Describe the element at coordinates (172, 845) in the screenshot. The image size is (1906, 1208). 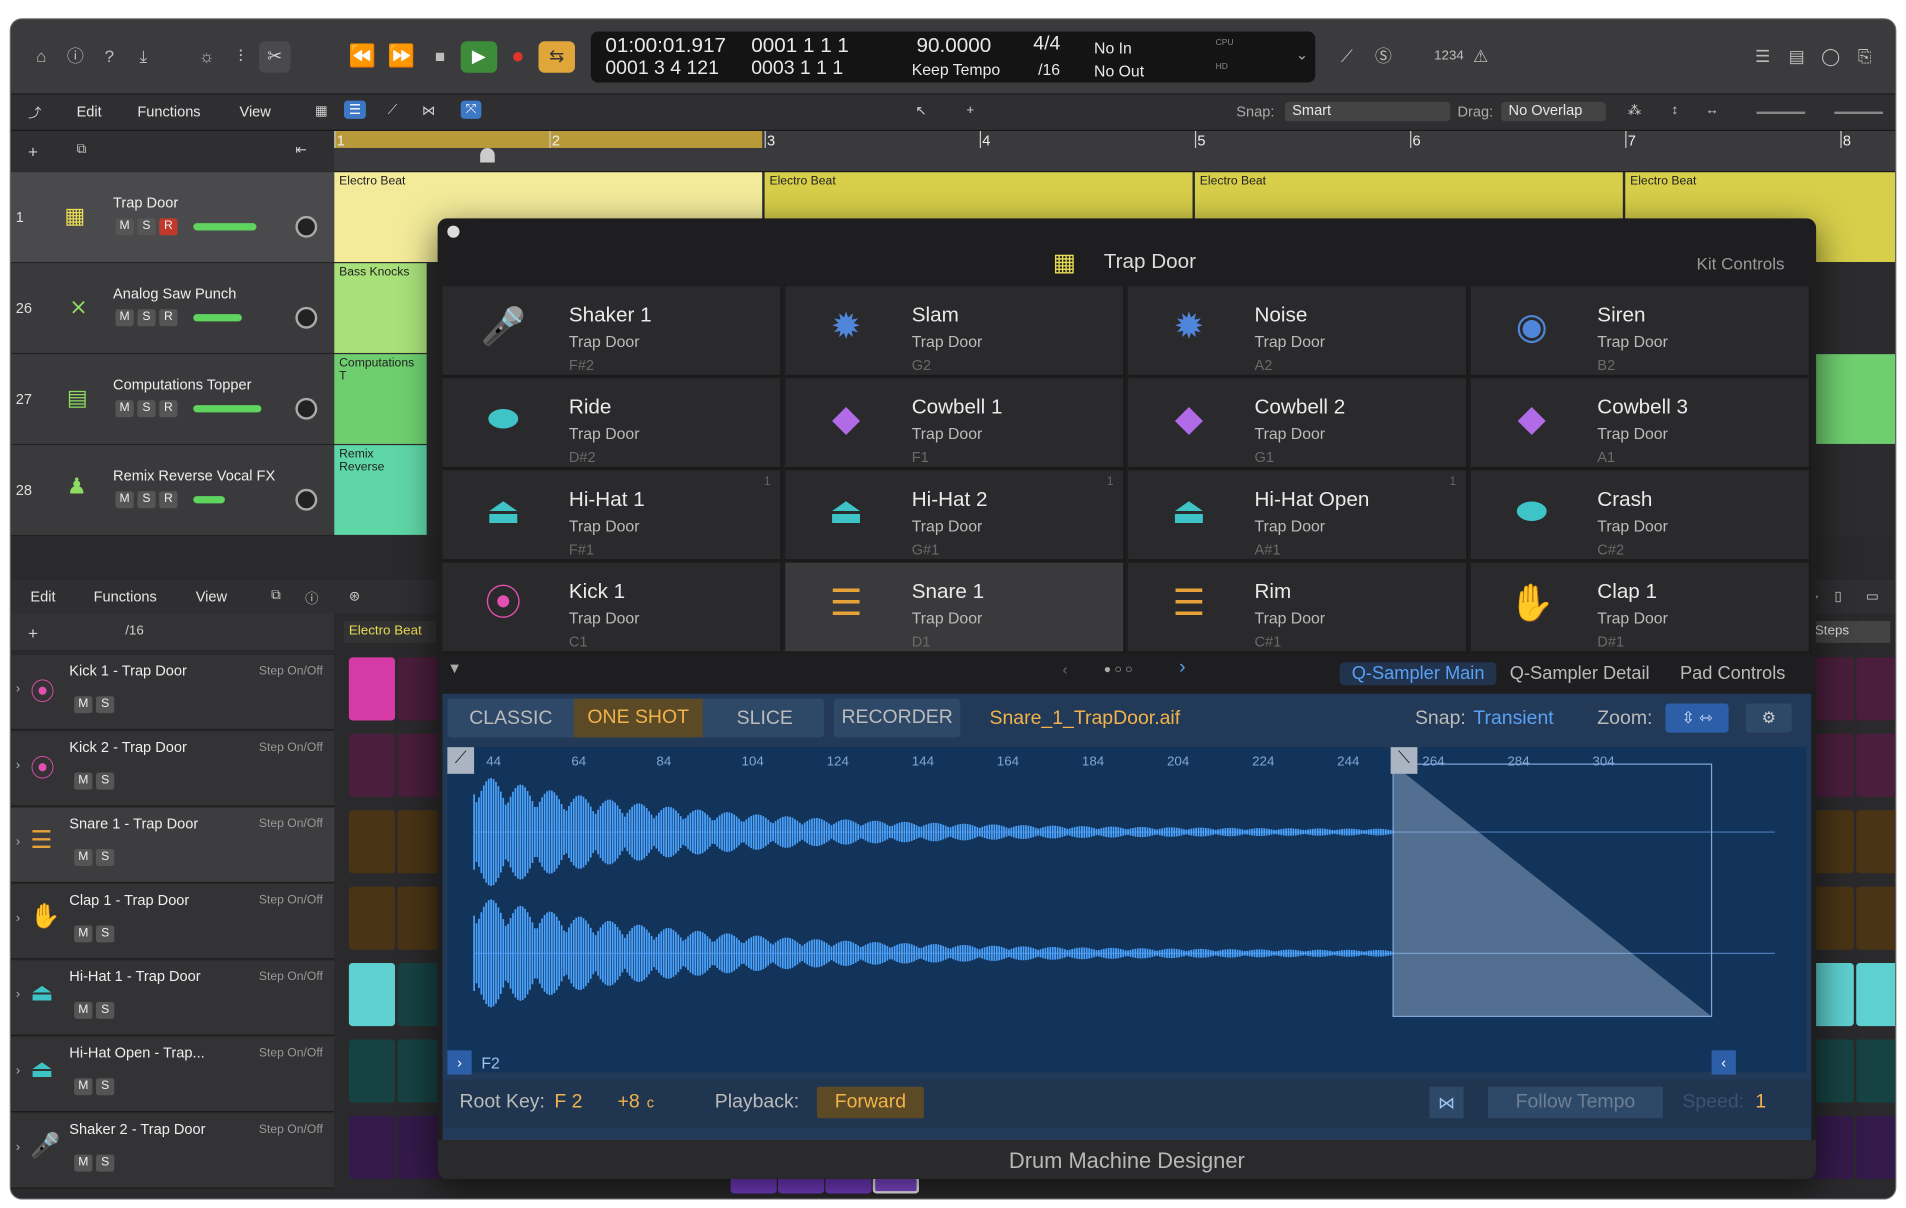
I see `step-row: › ☰ Snare 1 - Trap Door Step On/Off M S` at that location.